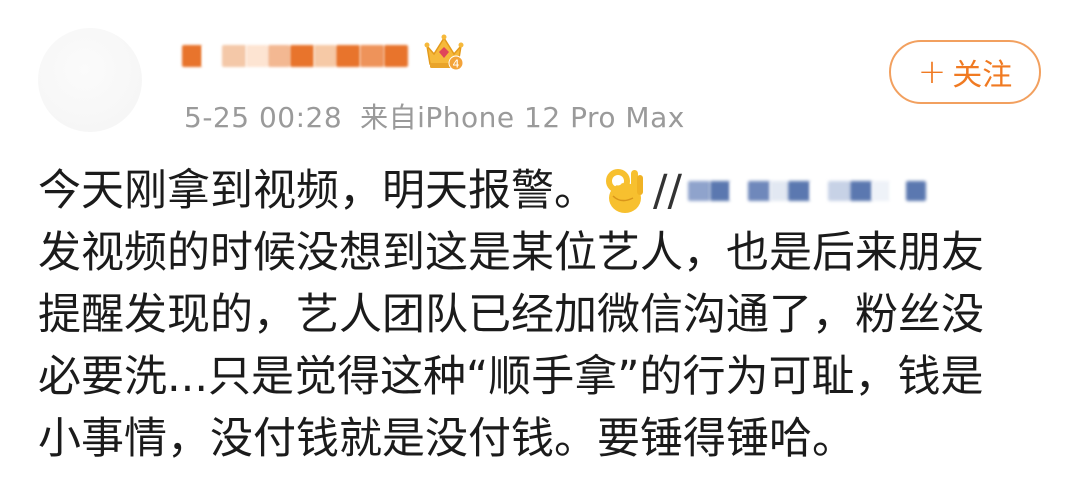 This screenshot has width=1080, height=482. What do you see at coordinates (298, 56) in the screenshot?
I see `username-blurred` at bounding box center [298, 56].